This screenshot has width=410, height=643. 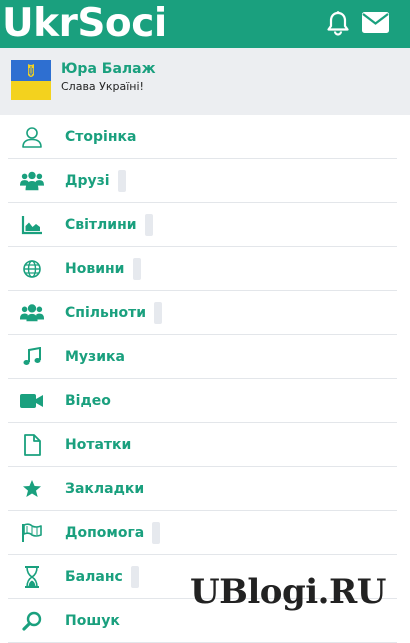 What do you see at coordinates (202, 225) in the screenshot?
I see `menu-item-photos: Світлини` at bounding box center [202, 225].